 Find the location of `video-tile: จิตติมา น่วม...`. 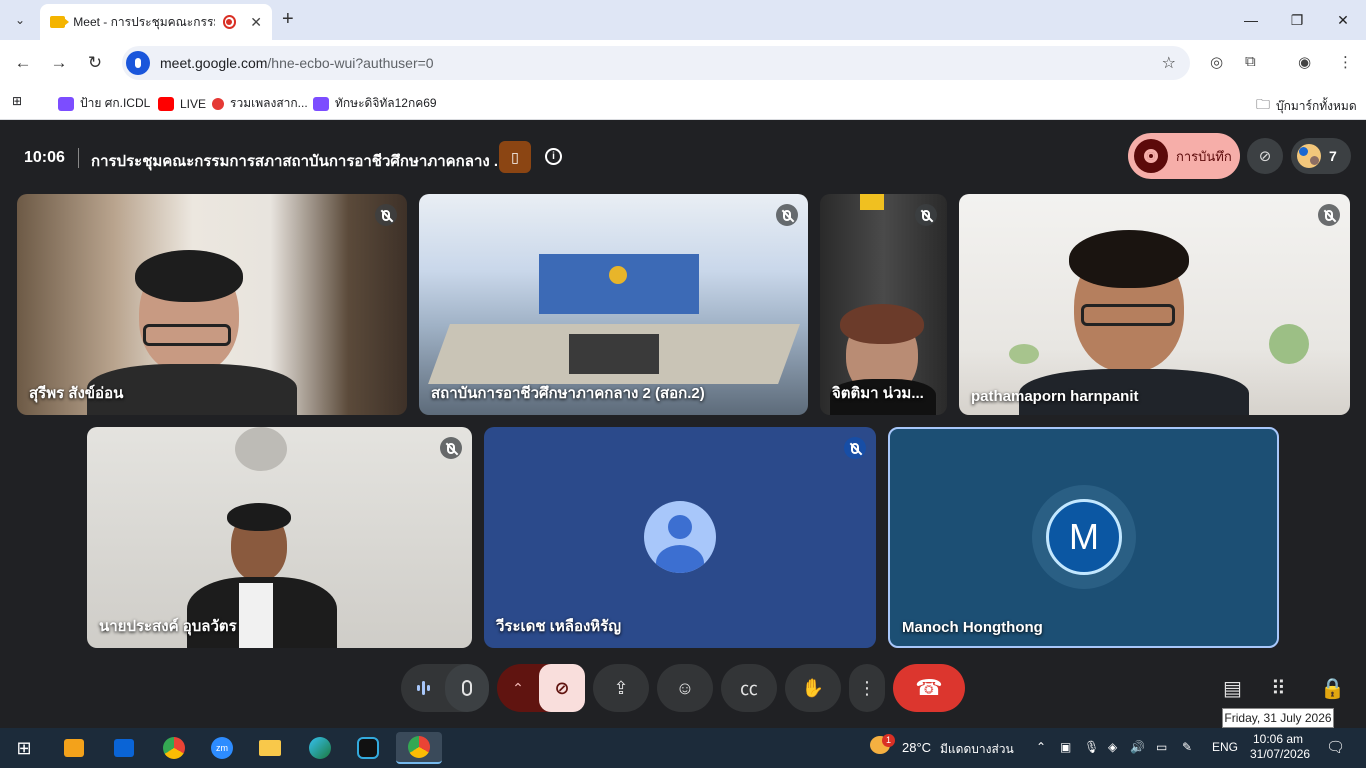

video-tile: จิตติมา น่วม... is located at coordinates (883, 304).